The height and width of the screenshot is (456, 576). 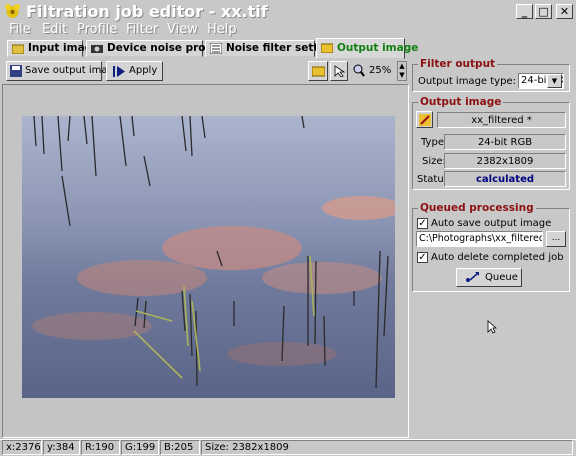 I want to click on output-name-field: xx_filtered *, so click(x=501, y=120).